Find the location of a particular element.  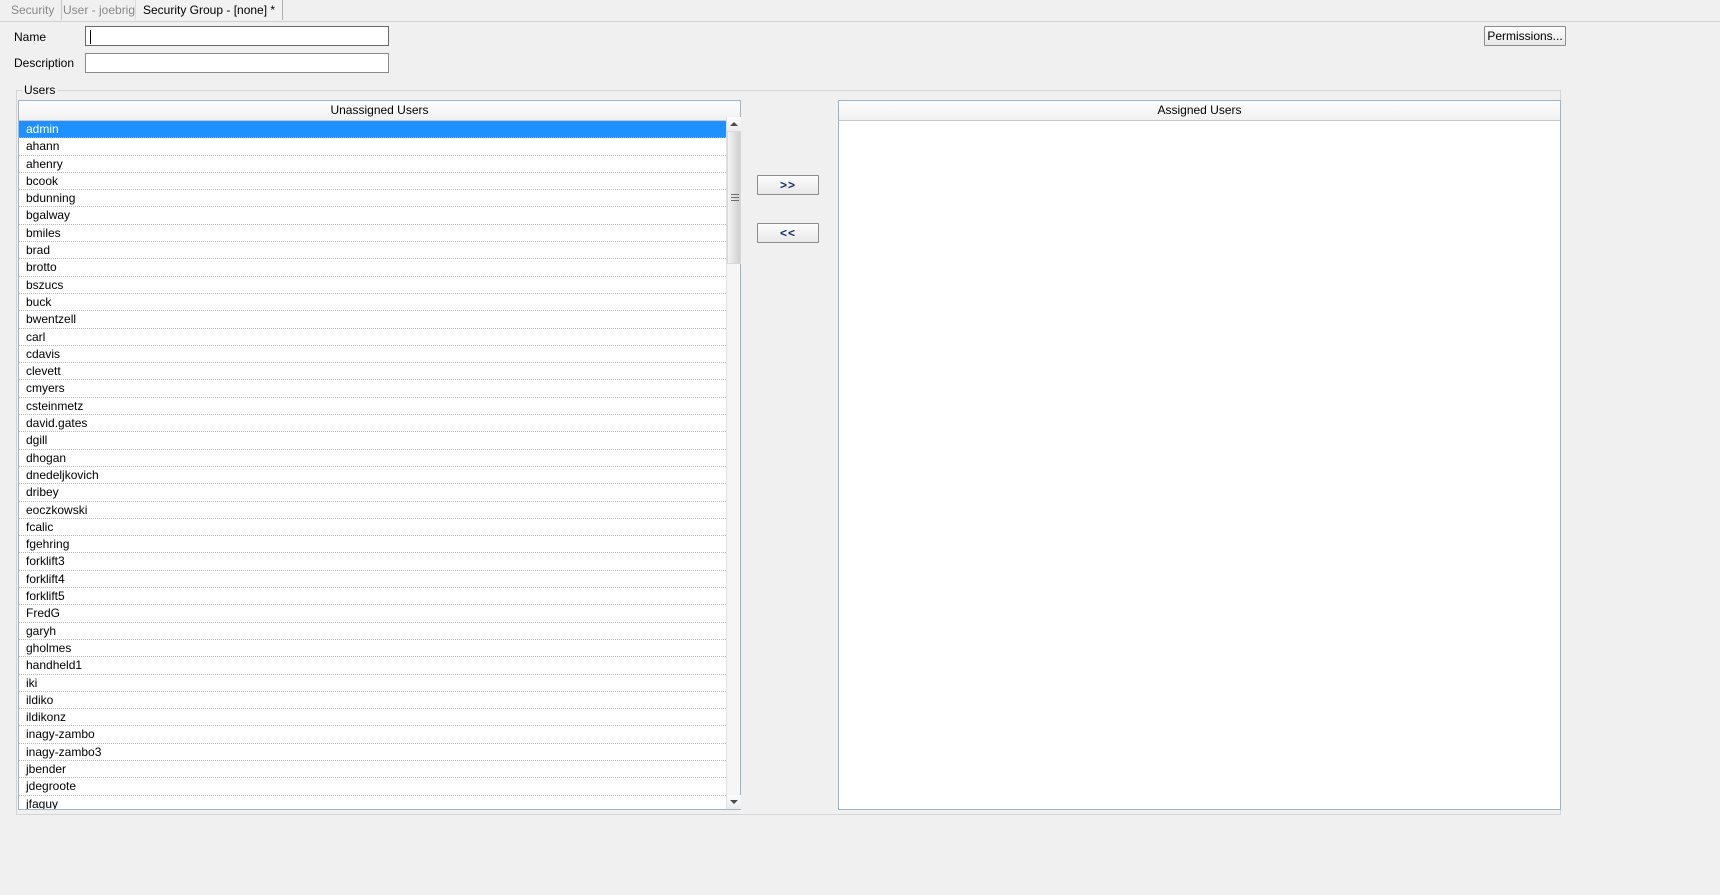

scroll-up-button is located at coordinates (734, 124).